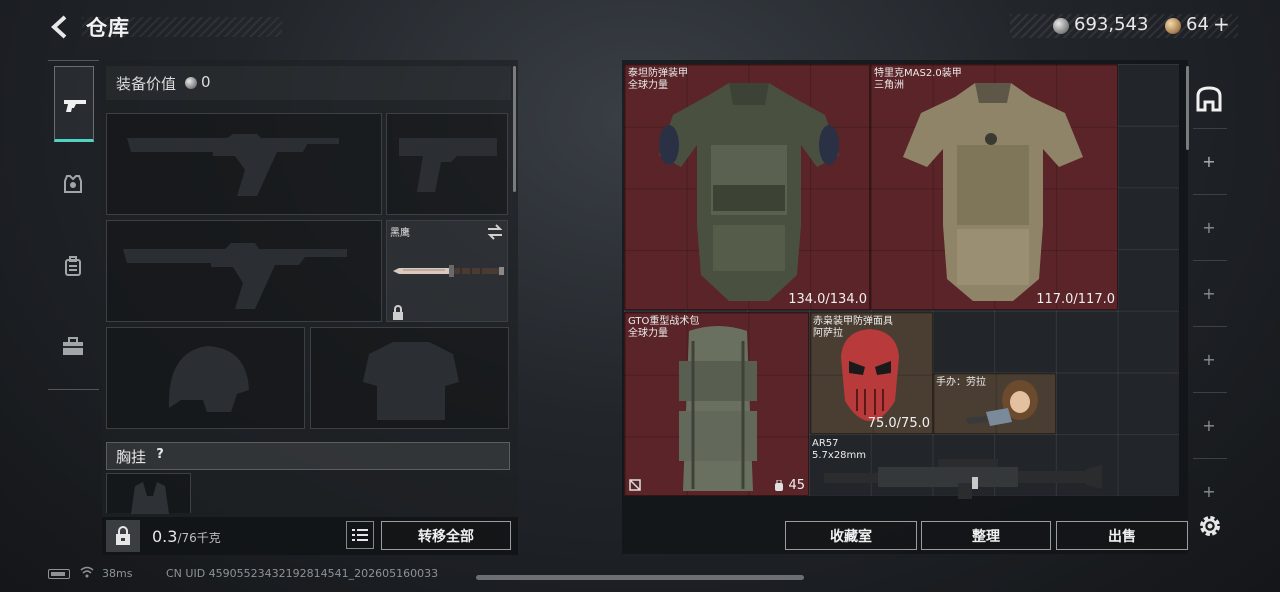  What do you see at coordinates (160, 456) in the screenshot?
I see `help-button: ?` at bounding box center [160, 456].